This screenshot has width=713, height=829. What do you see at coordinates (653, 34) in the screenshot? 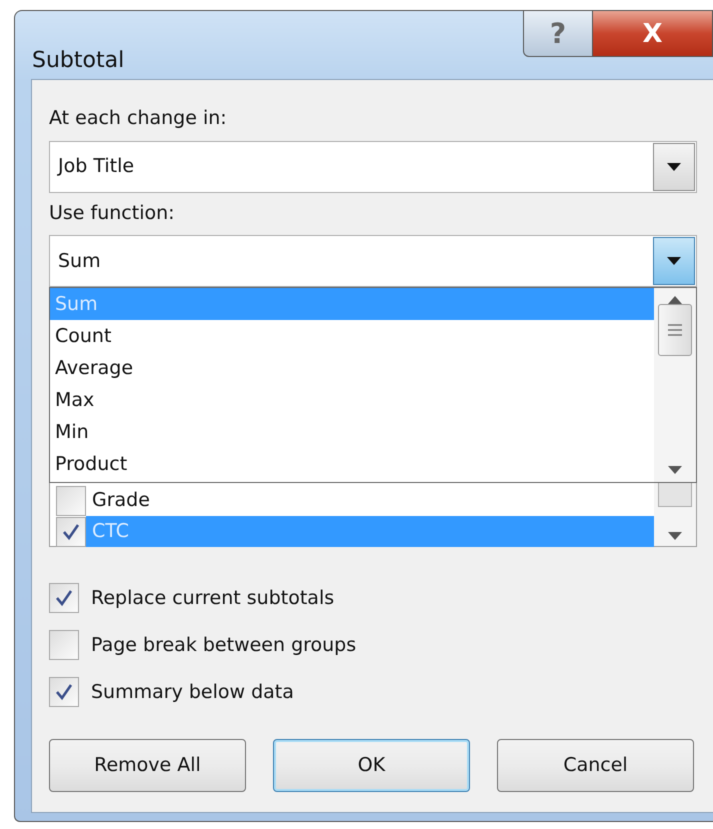
I see `close-button: X` at bounding box center [653, 34].